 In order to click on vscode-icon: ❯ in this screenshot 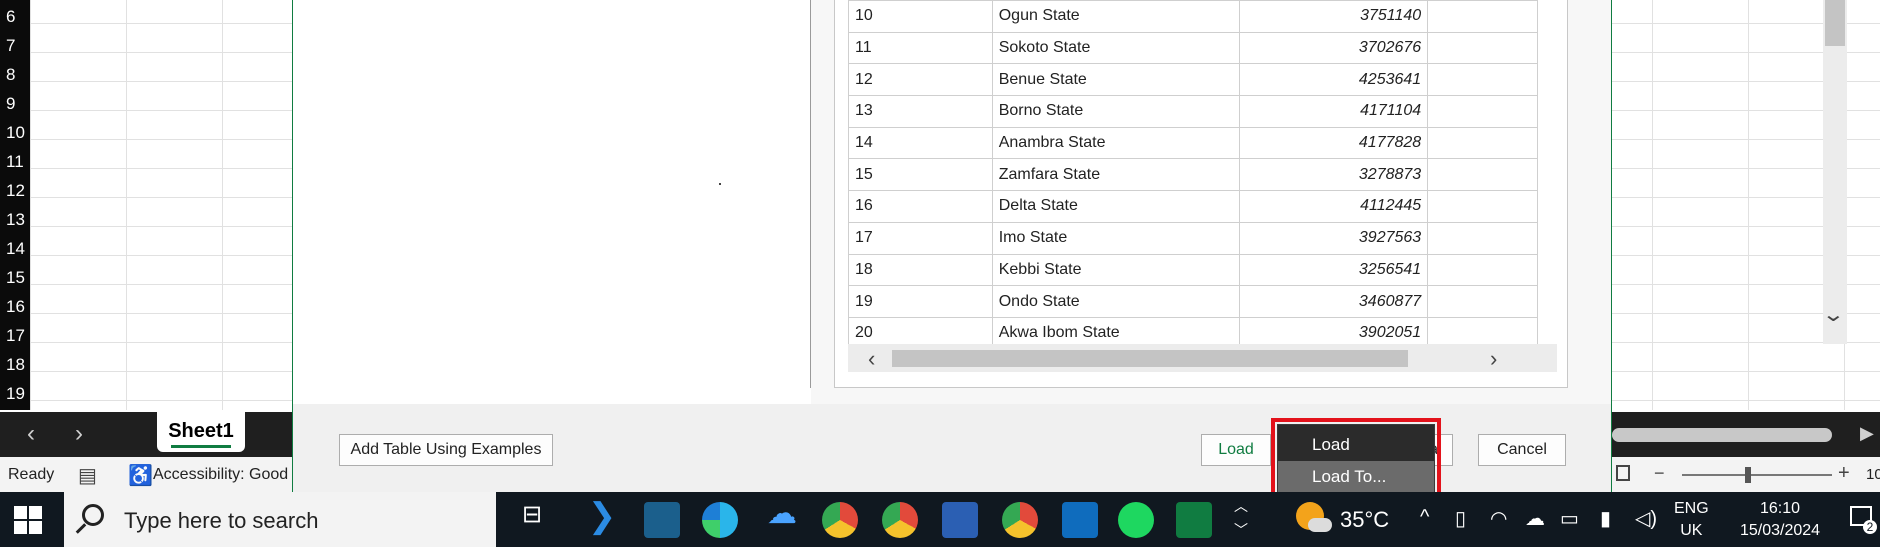, I will do `click(602, 516)`.